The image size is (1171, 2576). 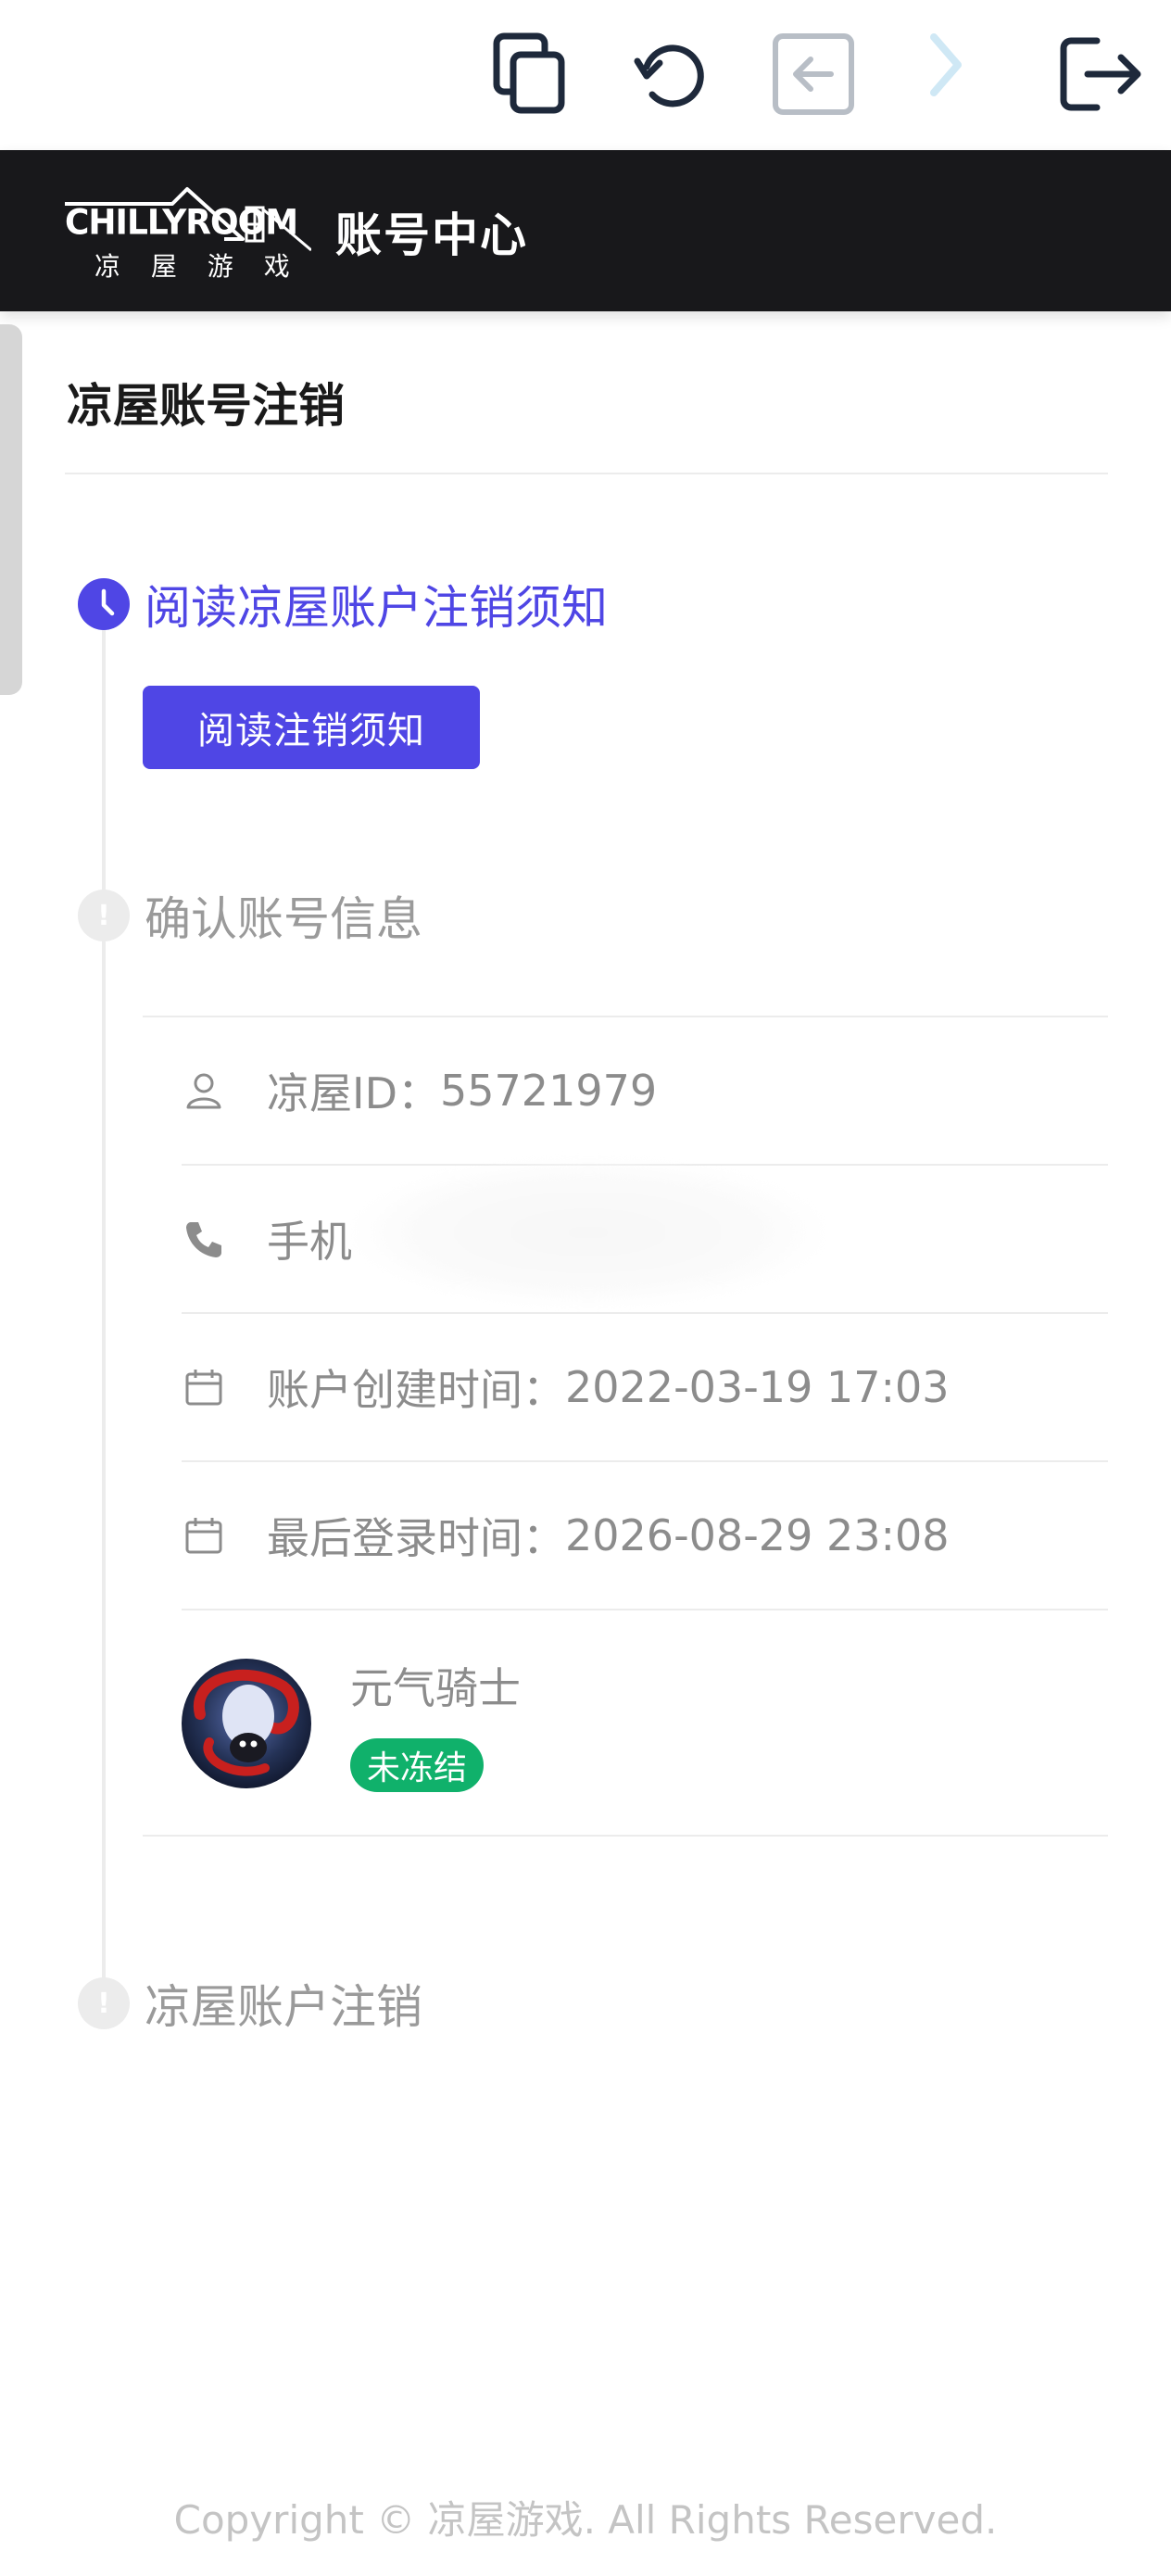 What do you see at coordinates (945, 65) in the screenshot?
I see `forward-icon` at bounding box center [945, 65].